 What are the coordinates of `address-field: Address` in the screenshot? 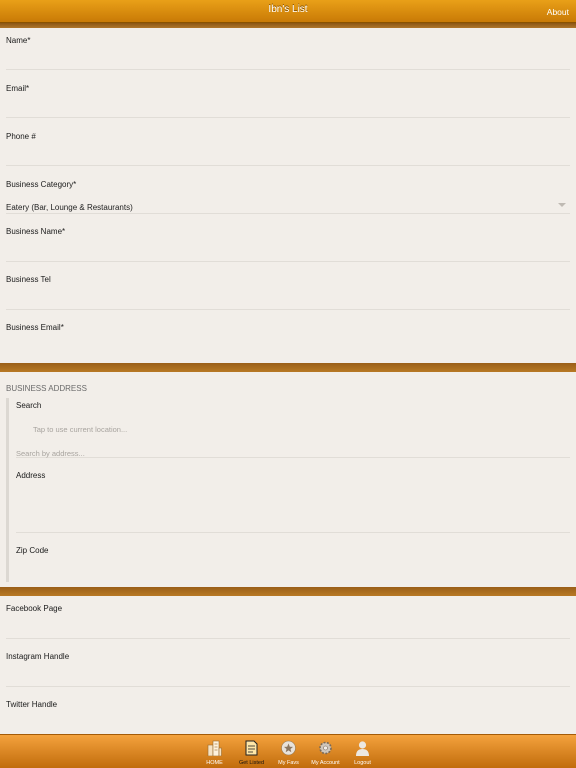 It's located at (293, 502).